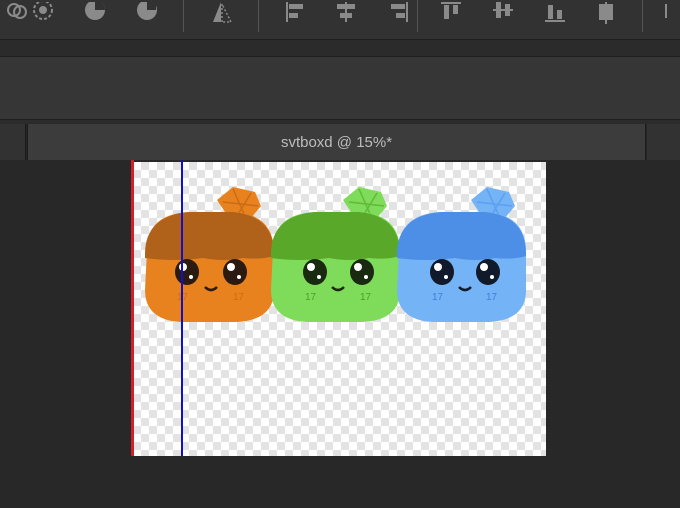 The height and width of the screenshot is (508, 680). What do you see at coordinates (221, 13) in the screenshot?
I see `transform-warp-icon` at bounding box center [221, 13].